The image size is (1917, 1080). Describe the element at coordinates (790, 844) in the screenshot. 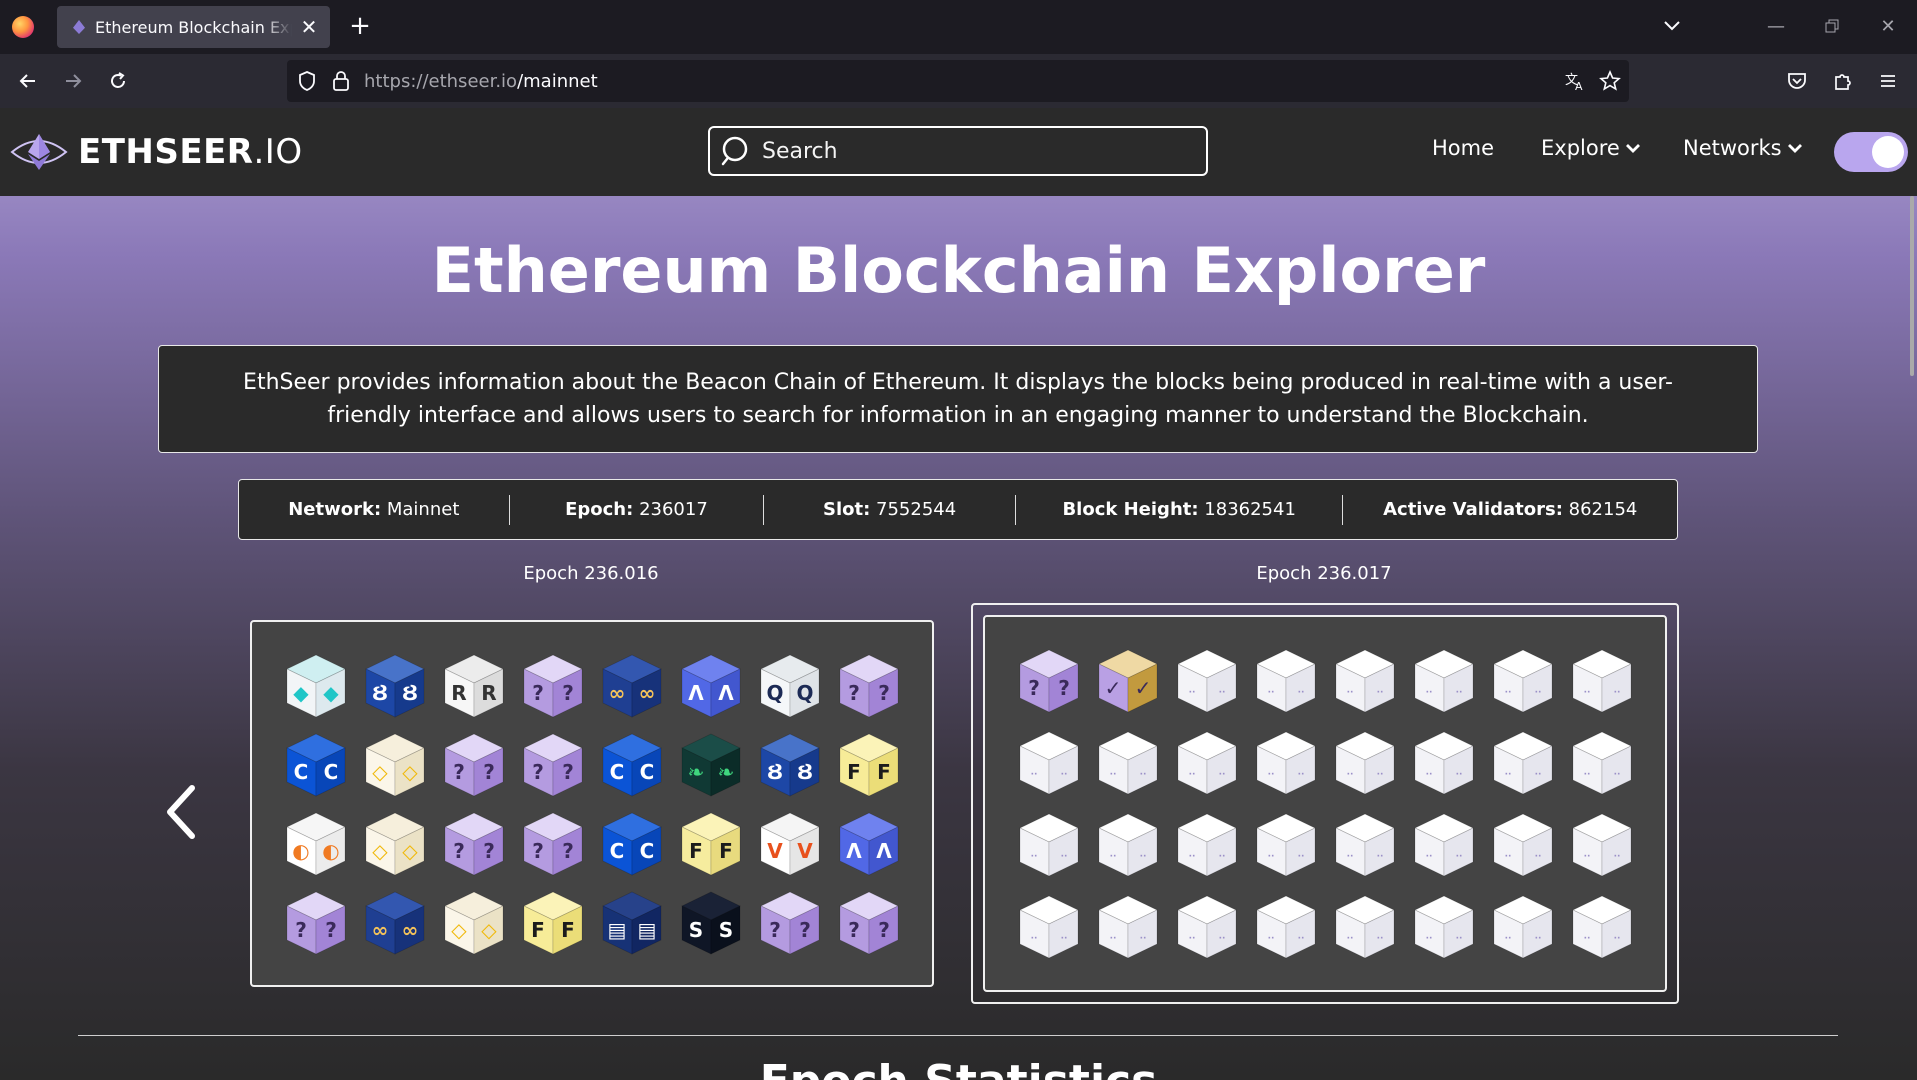

I see `block-cube-ledger: VV` at that location.